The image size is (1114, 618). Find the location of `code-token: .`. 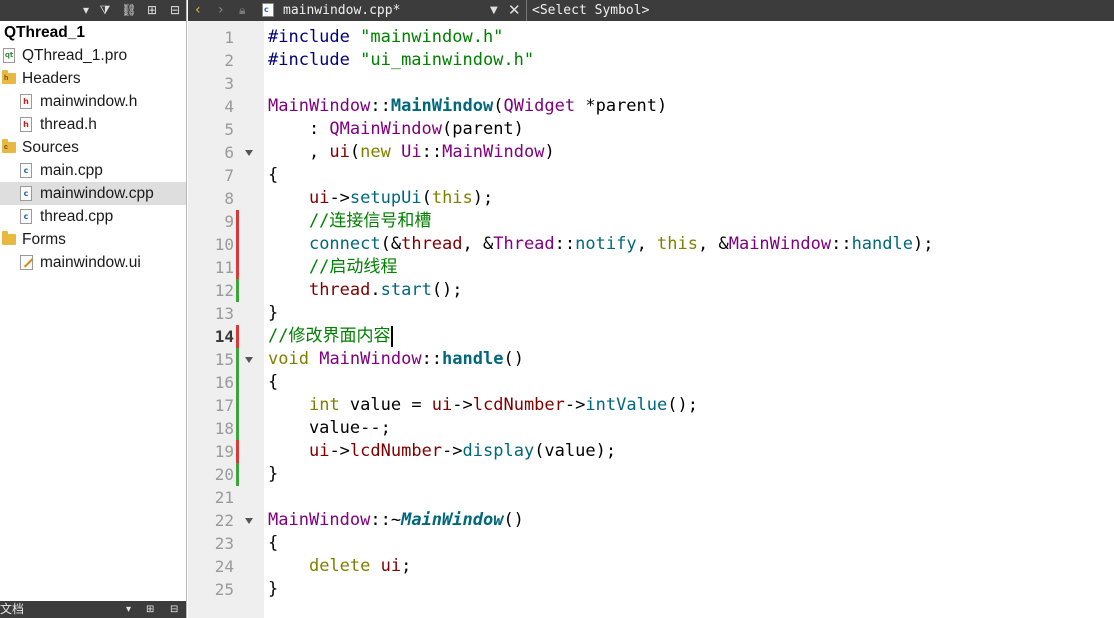

code-token: . is located at coordinates (375, 290).